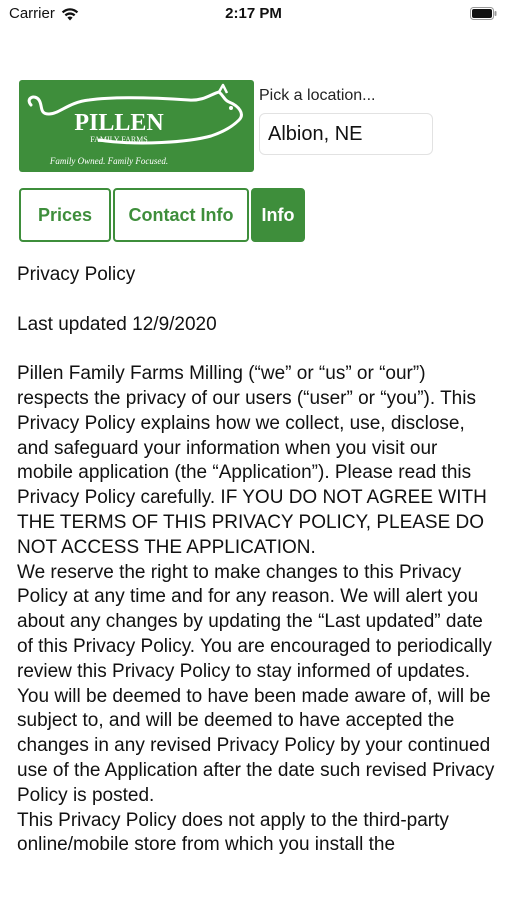 This screenshot has height=900, width=507. I want to click on battery-icon, so click(483, 13).